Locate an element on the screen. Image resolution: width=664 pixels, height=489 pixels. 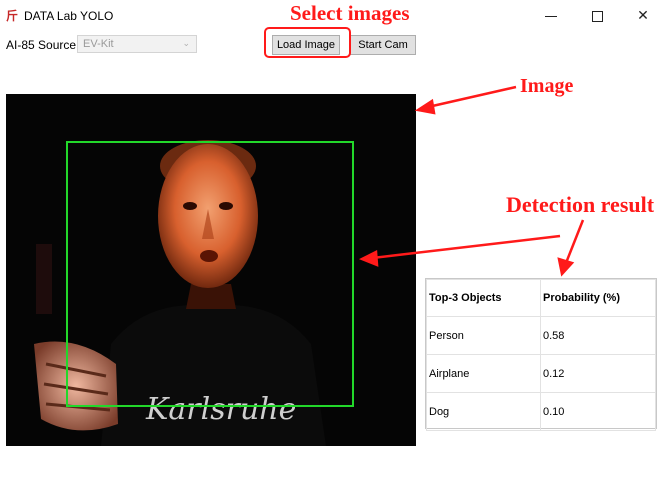
source-select-value: EV-Kit is located at coordinates (98, 44).